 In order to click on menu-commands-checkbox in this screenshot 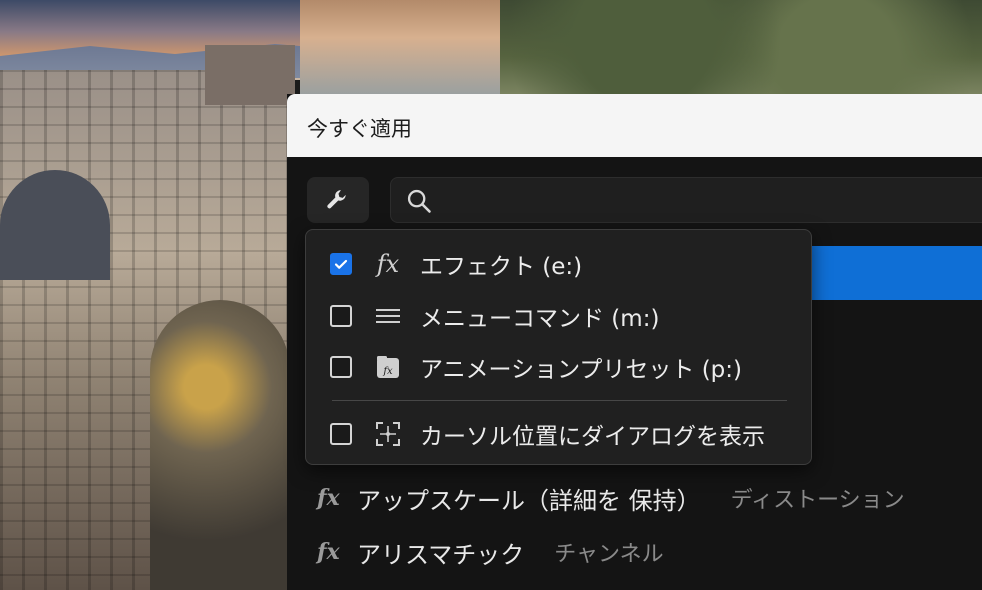, I will do `click(341, 316)`.